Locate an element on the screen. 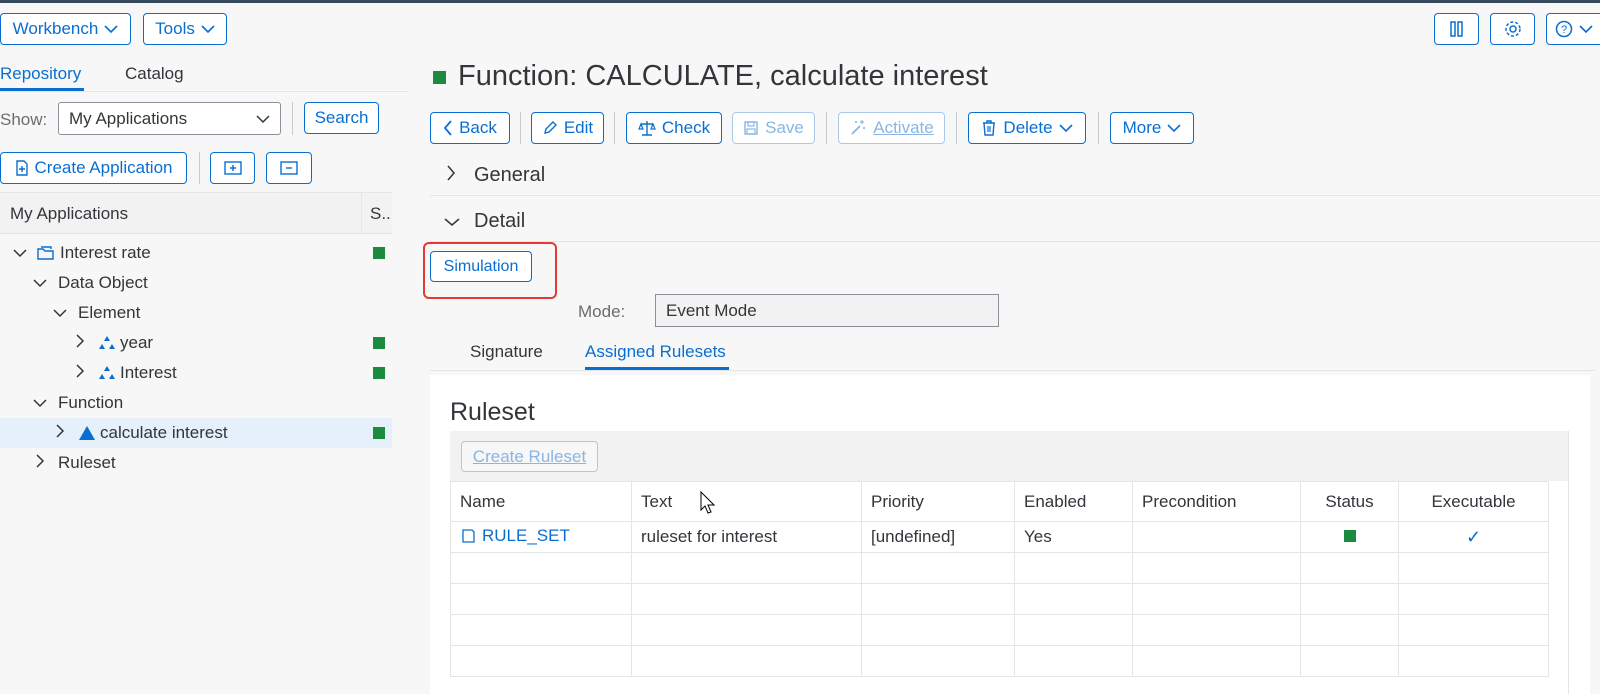  settings-button is located at coordinates (1512, 29).